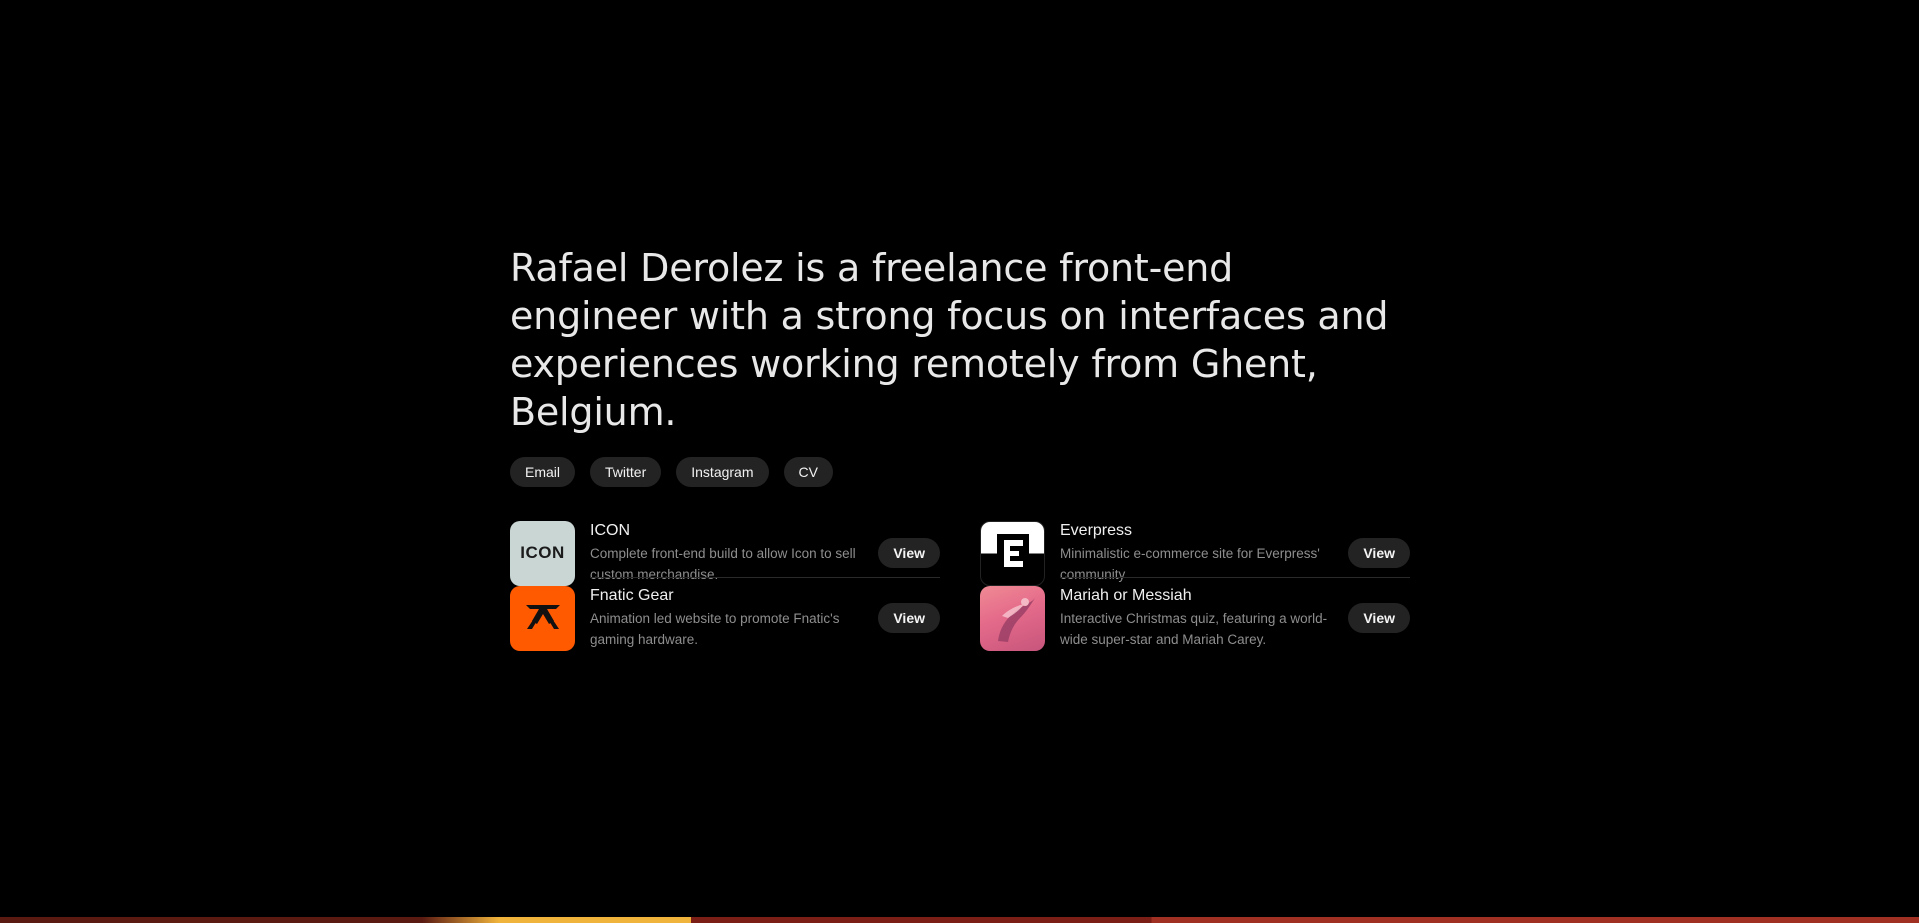 Image resolution: width=1919 pixels, height=923 pixels. Describe the element at coordinates (1016, 619) in the screenshot. I see `mariah-figure-icon` at that location.